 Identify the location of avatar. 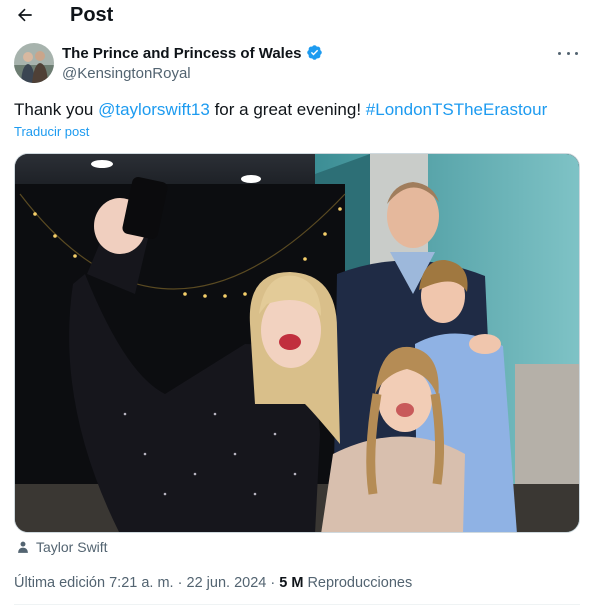
(34, 63).